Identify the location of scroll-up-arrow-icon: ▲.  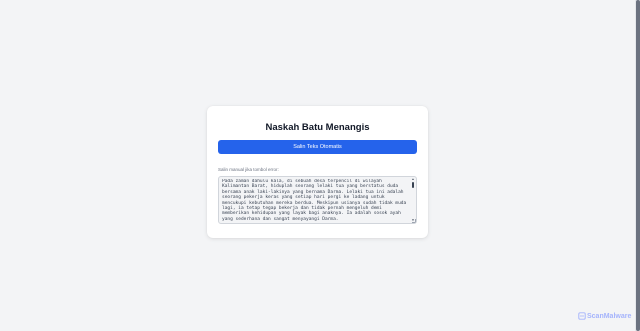
(413, 179).